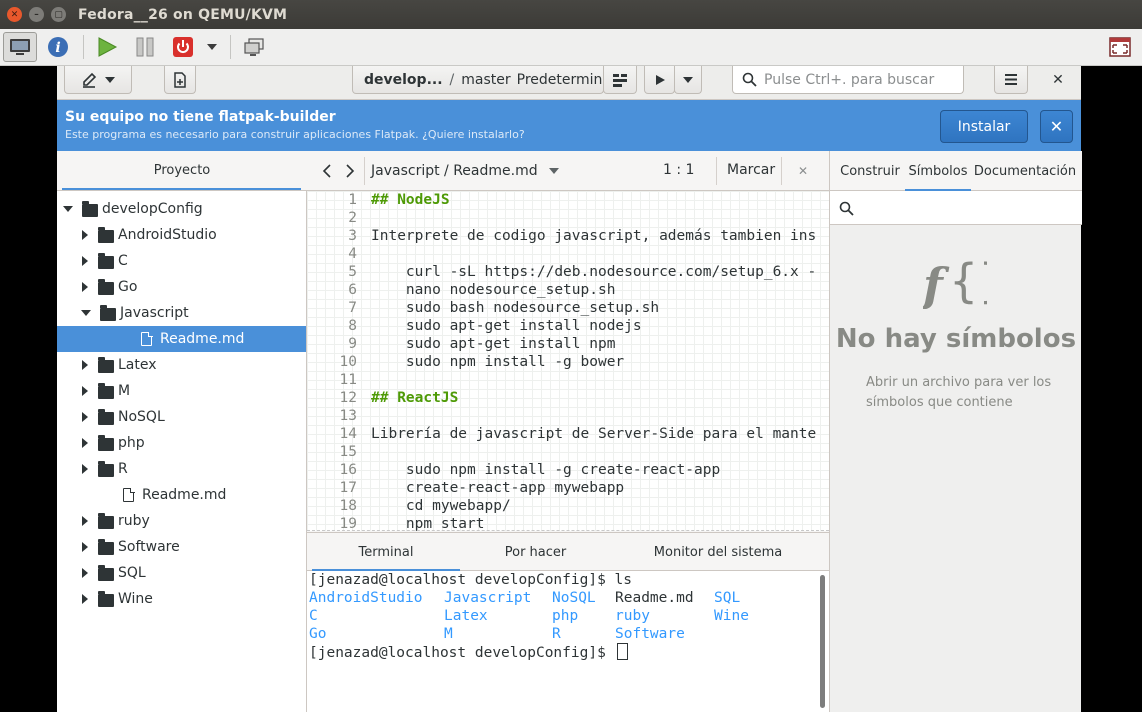 Image resolution: width=1142 pixels, height=712 pixels. I want to click on tab-build: Construir, so click(870, 171).